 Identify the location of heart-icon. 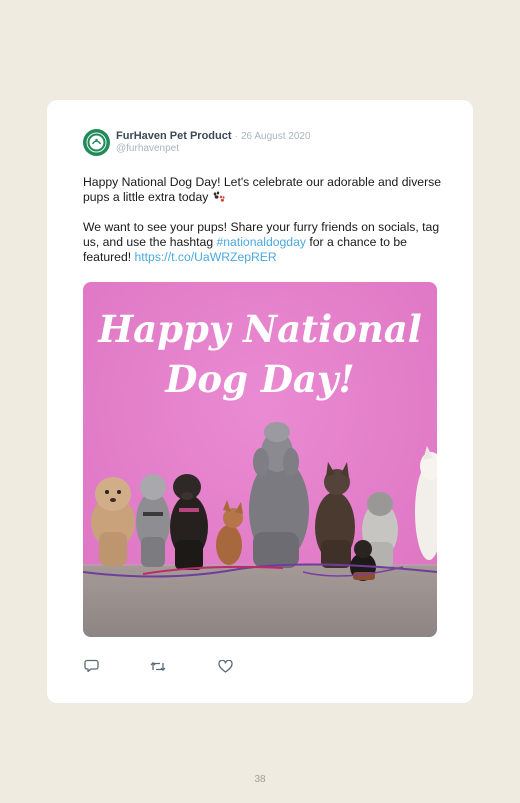
(225, 666).